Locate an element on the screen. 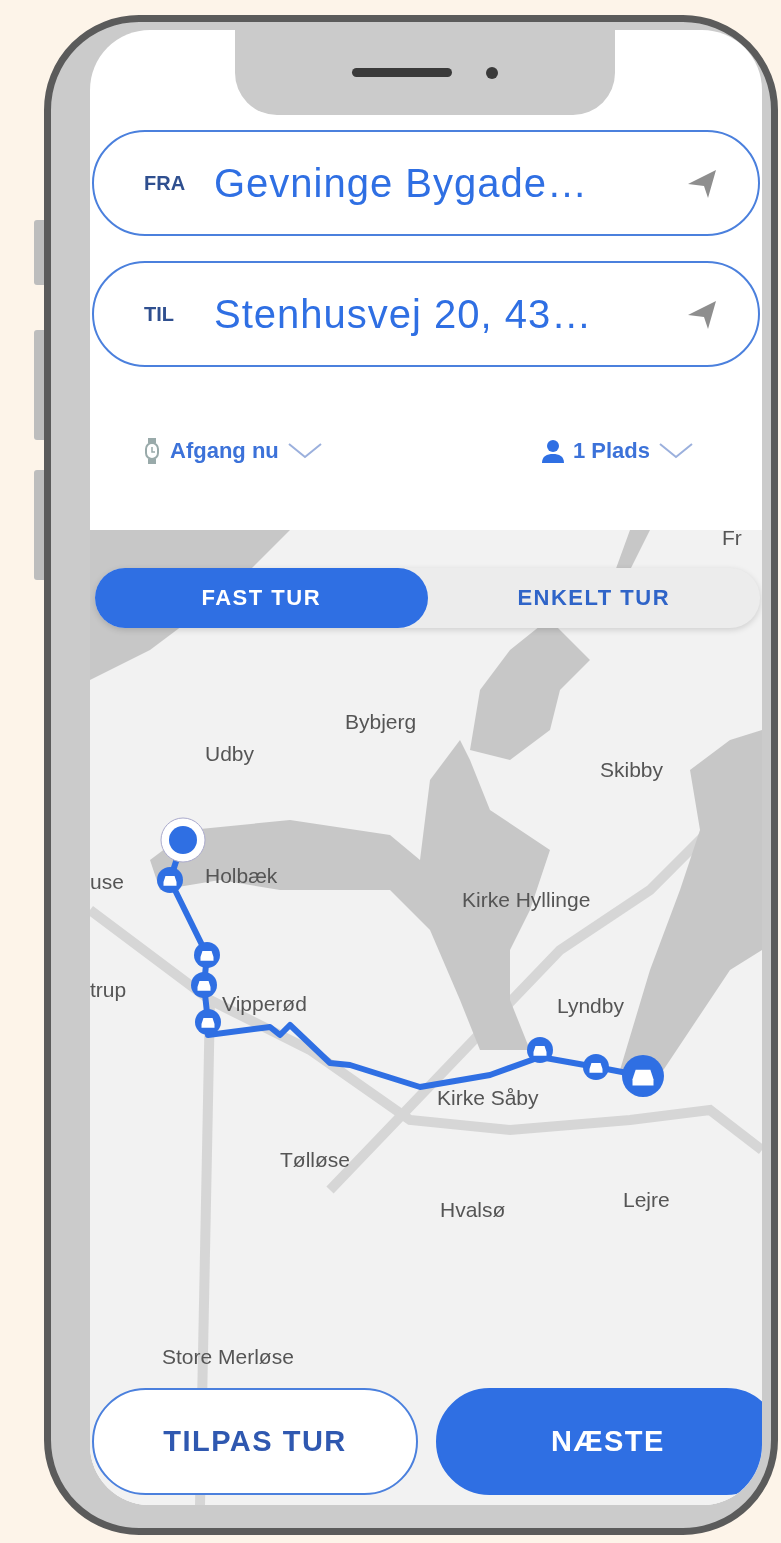 The height and width of the screenshot is (1543, 781). action-button: TILPAS TUR is located at coordinates (255, 1441).